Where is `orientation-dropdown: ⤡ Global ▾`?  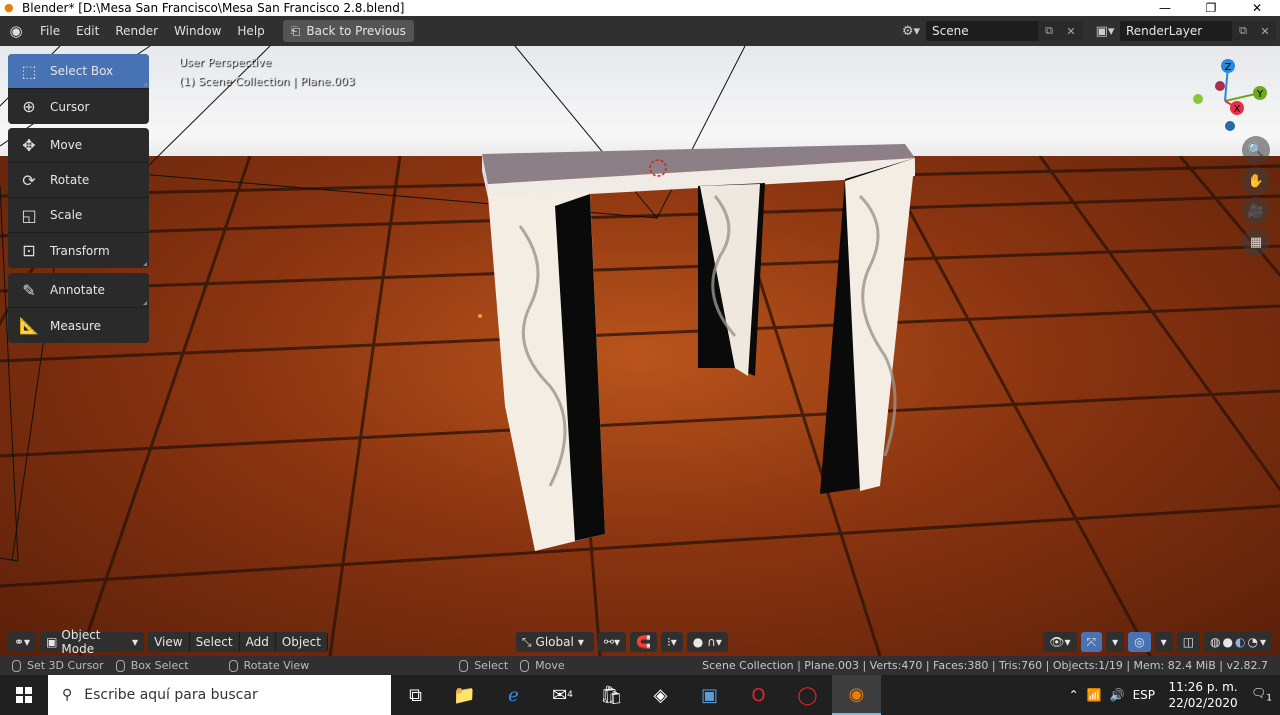
orientation-dropdown: ⤡ Global ▾ is located at coordinates (554, 642).